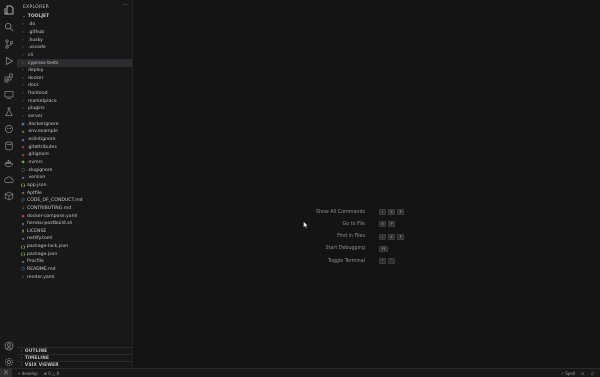 The height and width of the screenshot is (377, 600). I want to click on file-item: ◈ .gitignore, so click(74, 155).